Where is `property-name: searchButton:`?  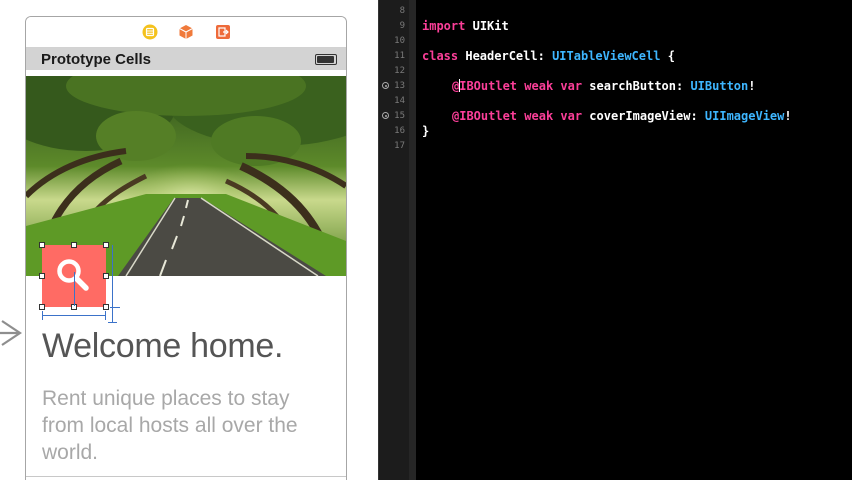 property-name: searchButton: is located at coordinates (636, 86).